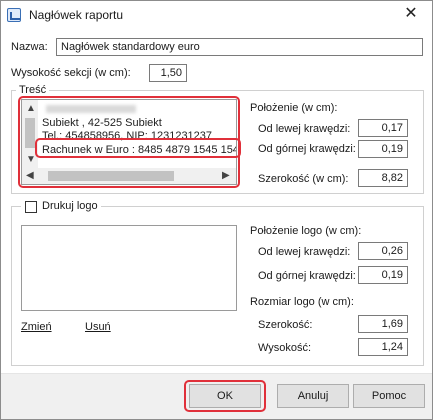 This screenshot has height=420, width=433. I want to click on content-left-input: 0,17, so click(383, 128).